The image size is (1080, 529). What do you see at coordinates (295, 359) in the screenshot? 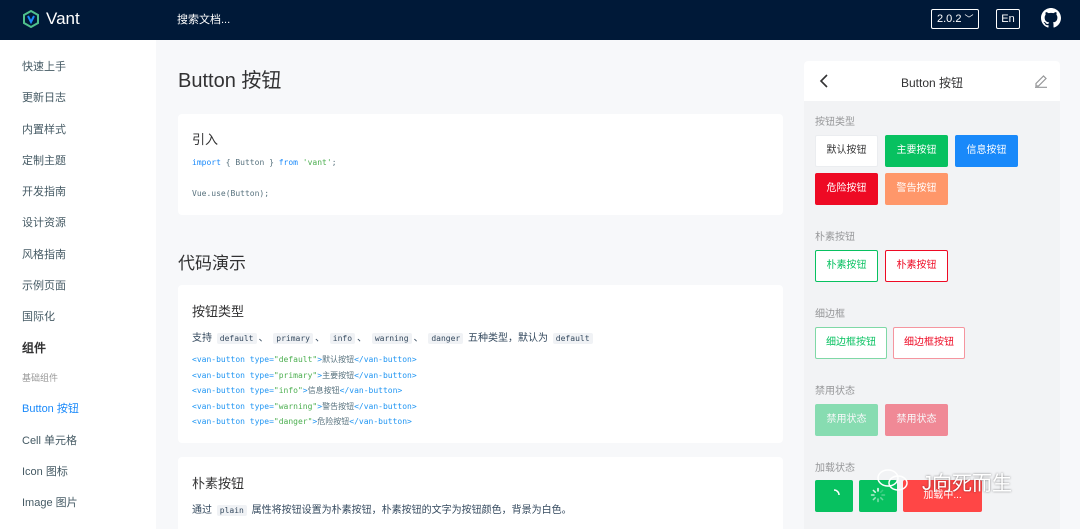
I see `code-attr-value: "default"` at bounding box center [295, 359].